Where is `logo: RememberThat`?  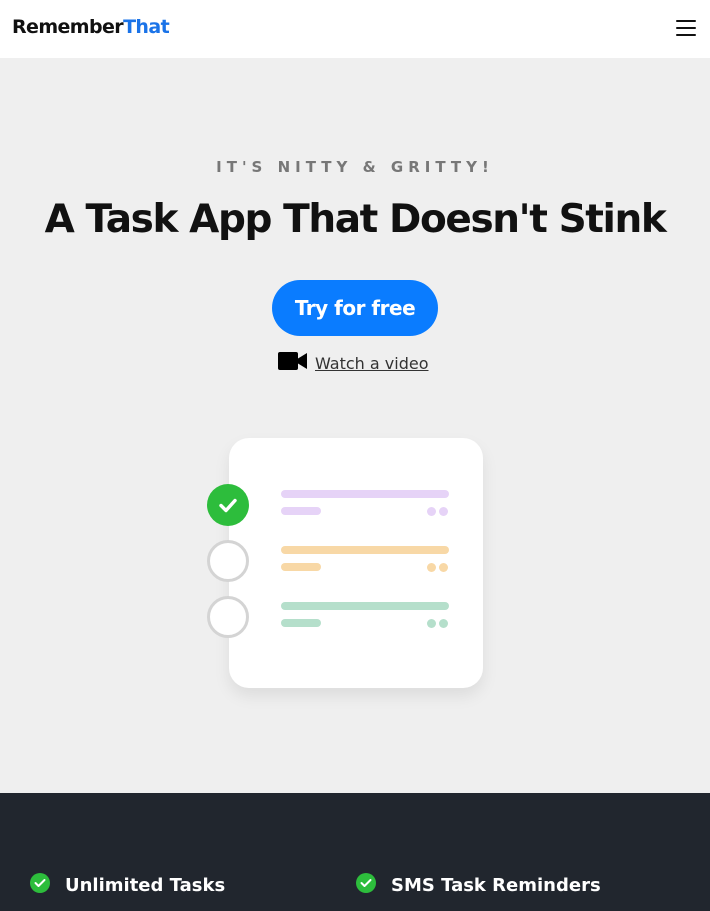 logo: RememberThat is located at coordinates (91, 27).